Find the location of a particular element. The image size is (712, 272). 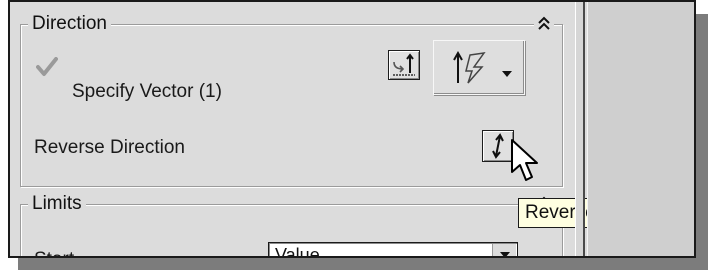

reverse-direction-icon is located at coordinates (498, 146).